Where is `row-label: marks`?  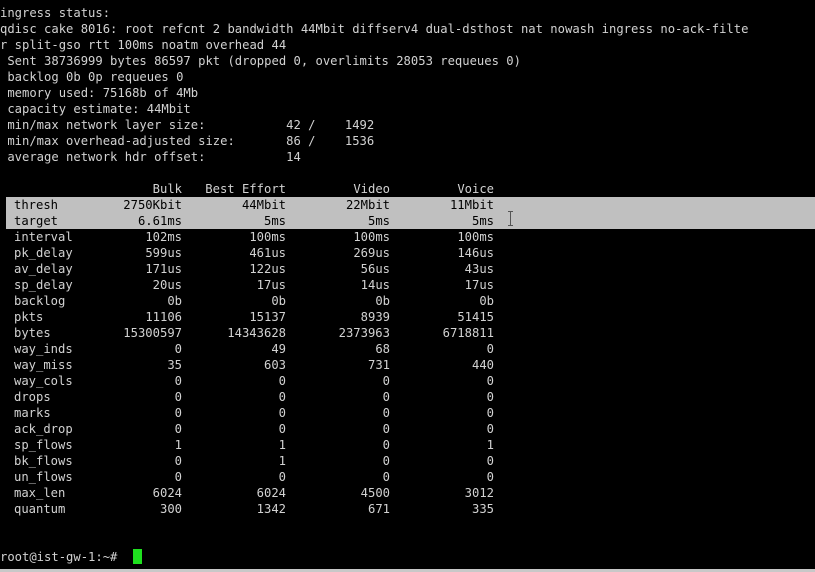 row-label: marks is located at coordinates (32, 413).